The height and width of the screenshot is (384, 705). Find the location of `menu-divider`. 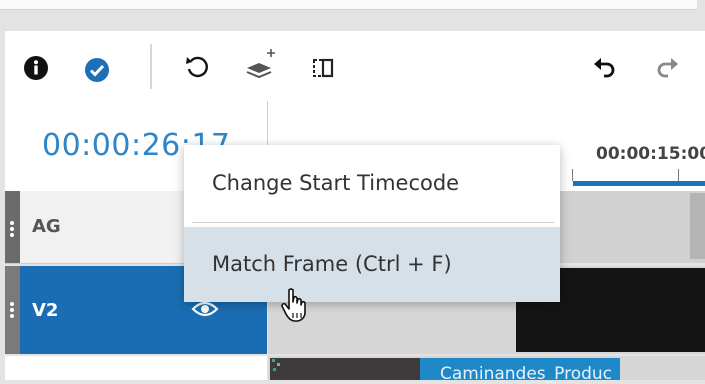

menu-divider is located at coordinates (373, 222).